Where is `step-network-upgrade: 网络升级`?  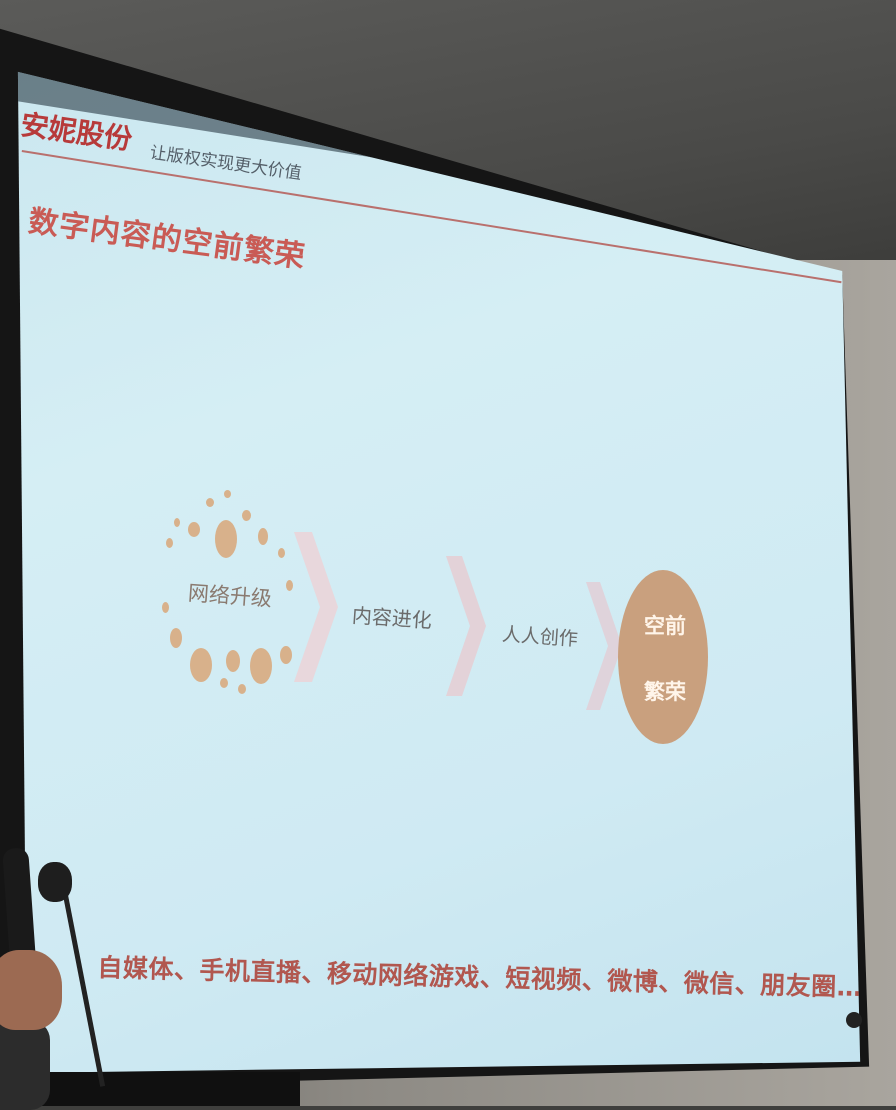 step-network-upgrade: 网络升级 is located at coordinates (230, 596).